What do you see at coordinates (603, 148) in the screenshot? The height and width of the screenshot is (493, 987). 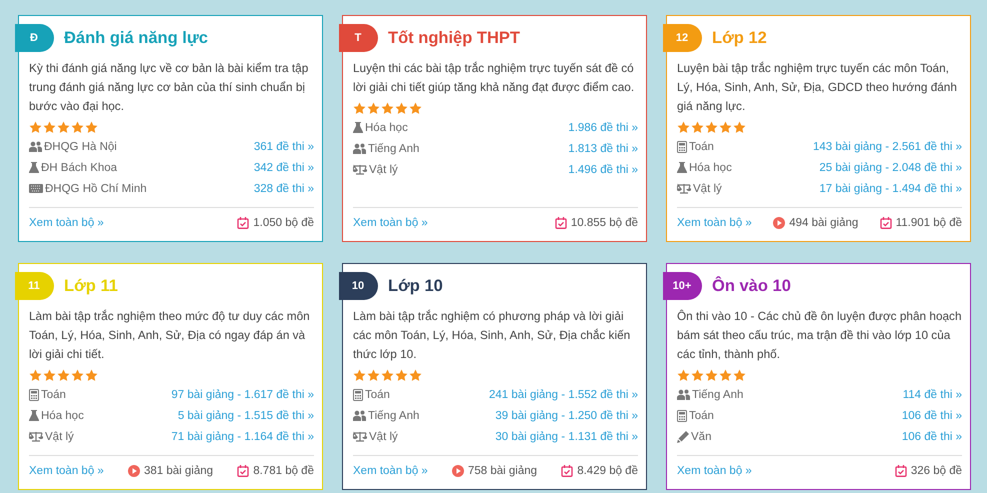 I see `count-link: 1.813 đề thi »` at bounding box center [603, 148].